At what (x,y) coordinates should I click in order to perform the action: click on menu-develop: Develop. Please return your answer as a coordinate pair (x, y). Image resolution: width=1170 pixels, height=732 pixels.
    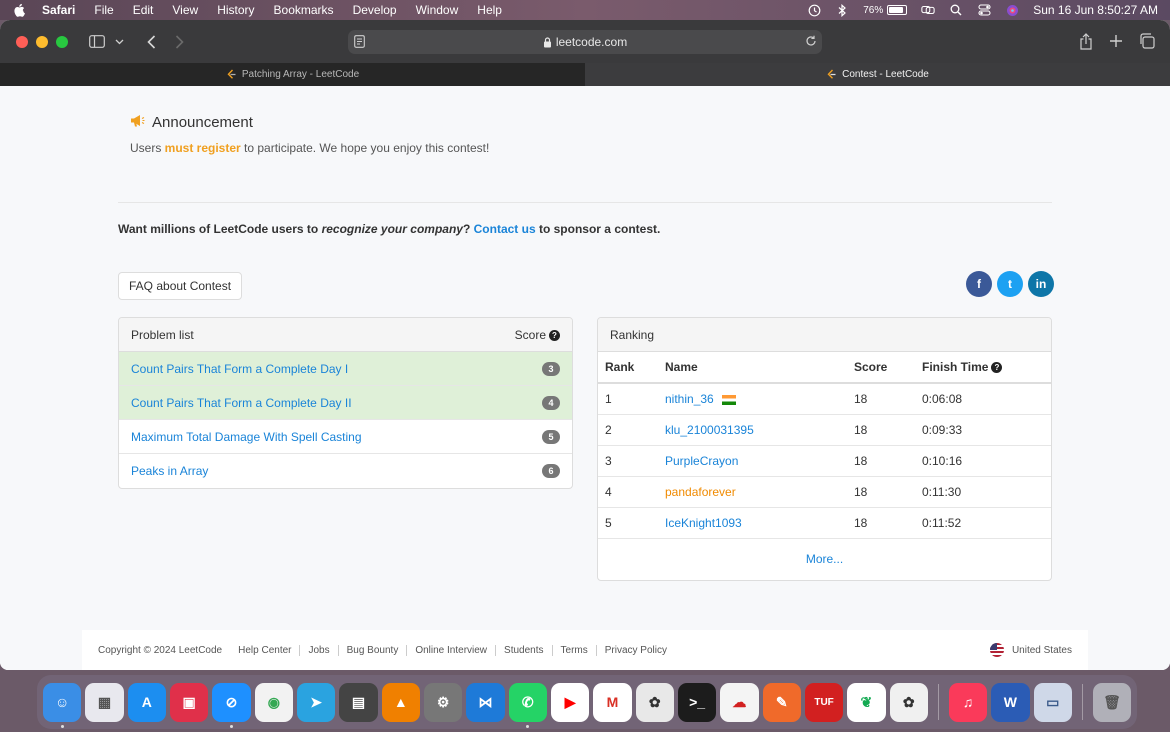
    Looking at the image, I should click on (375, 10).